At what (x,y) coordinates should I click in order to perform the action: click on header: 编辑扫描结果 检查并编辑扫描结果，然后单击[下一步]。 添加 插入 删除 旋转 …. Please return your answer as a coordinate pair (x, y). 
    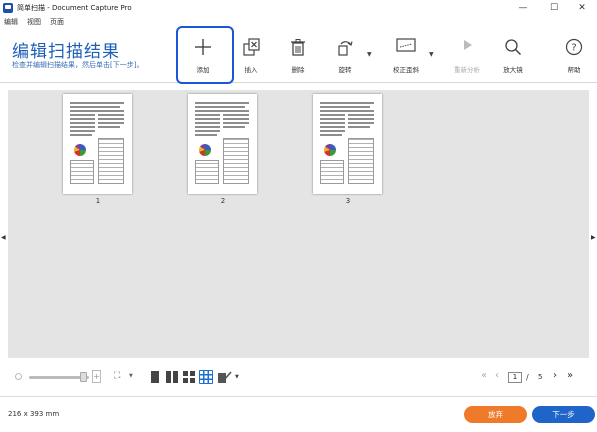
    Looking at the image, I should click on (298, 55).